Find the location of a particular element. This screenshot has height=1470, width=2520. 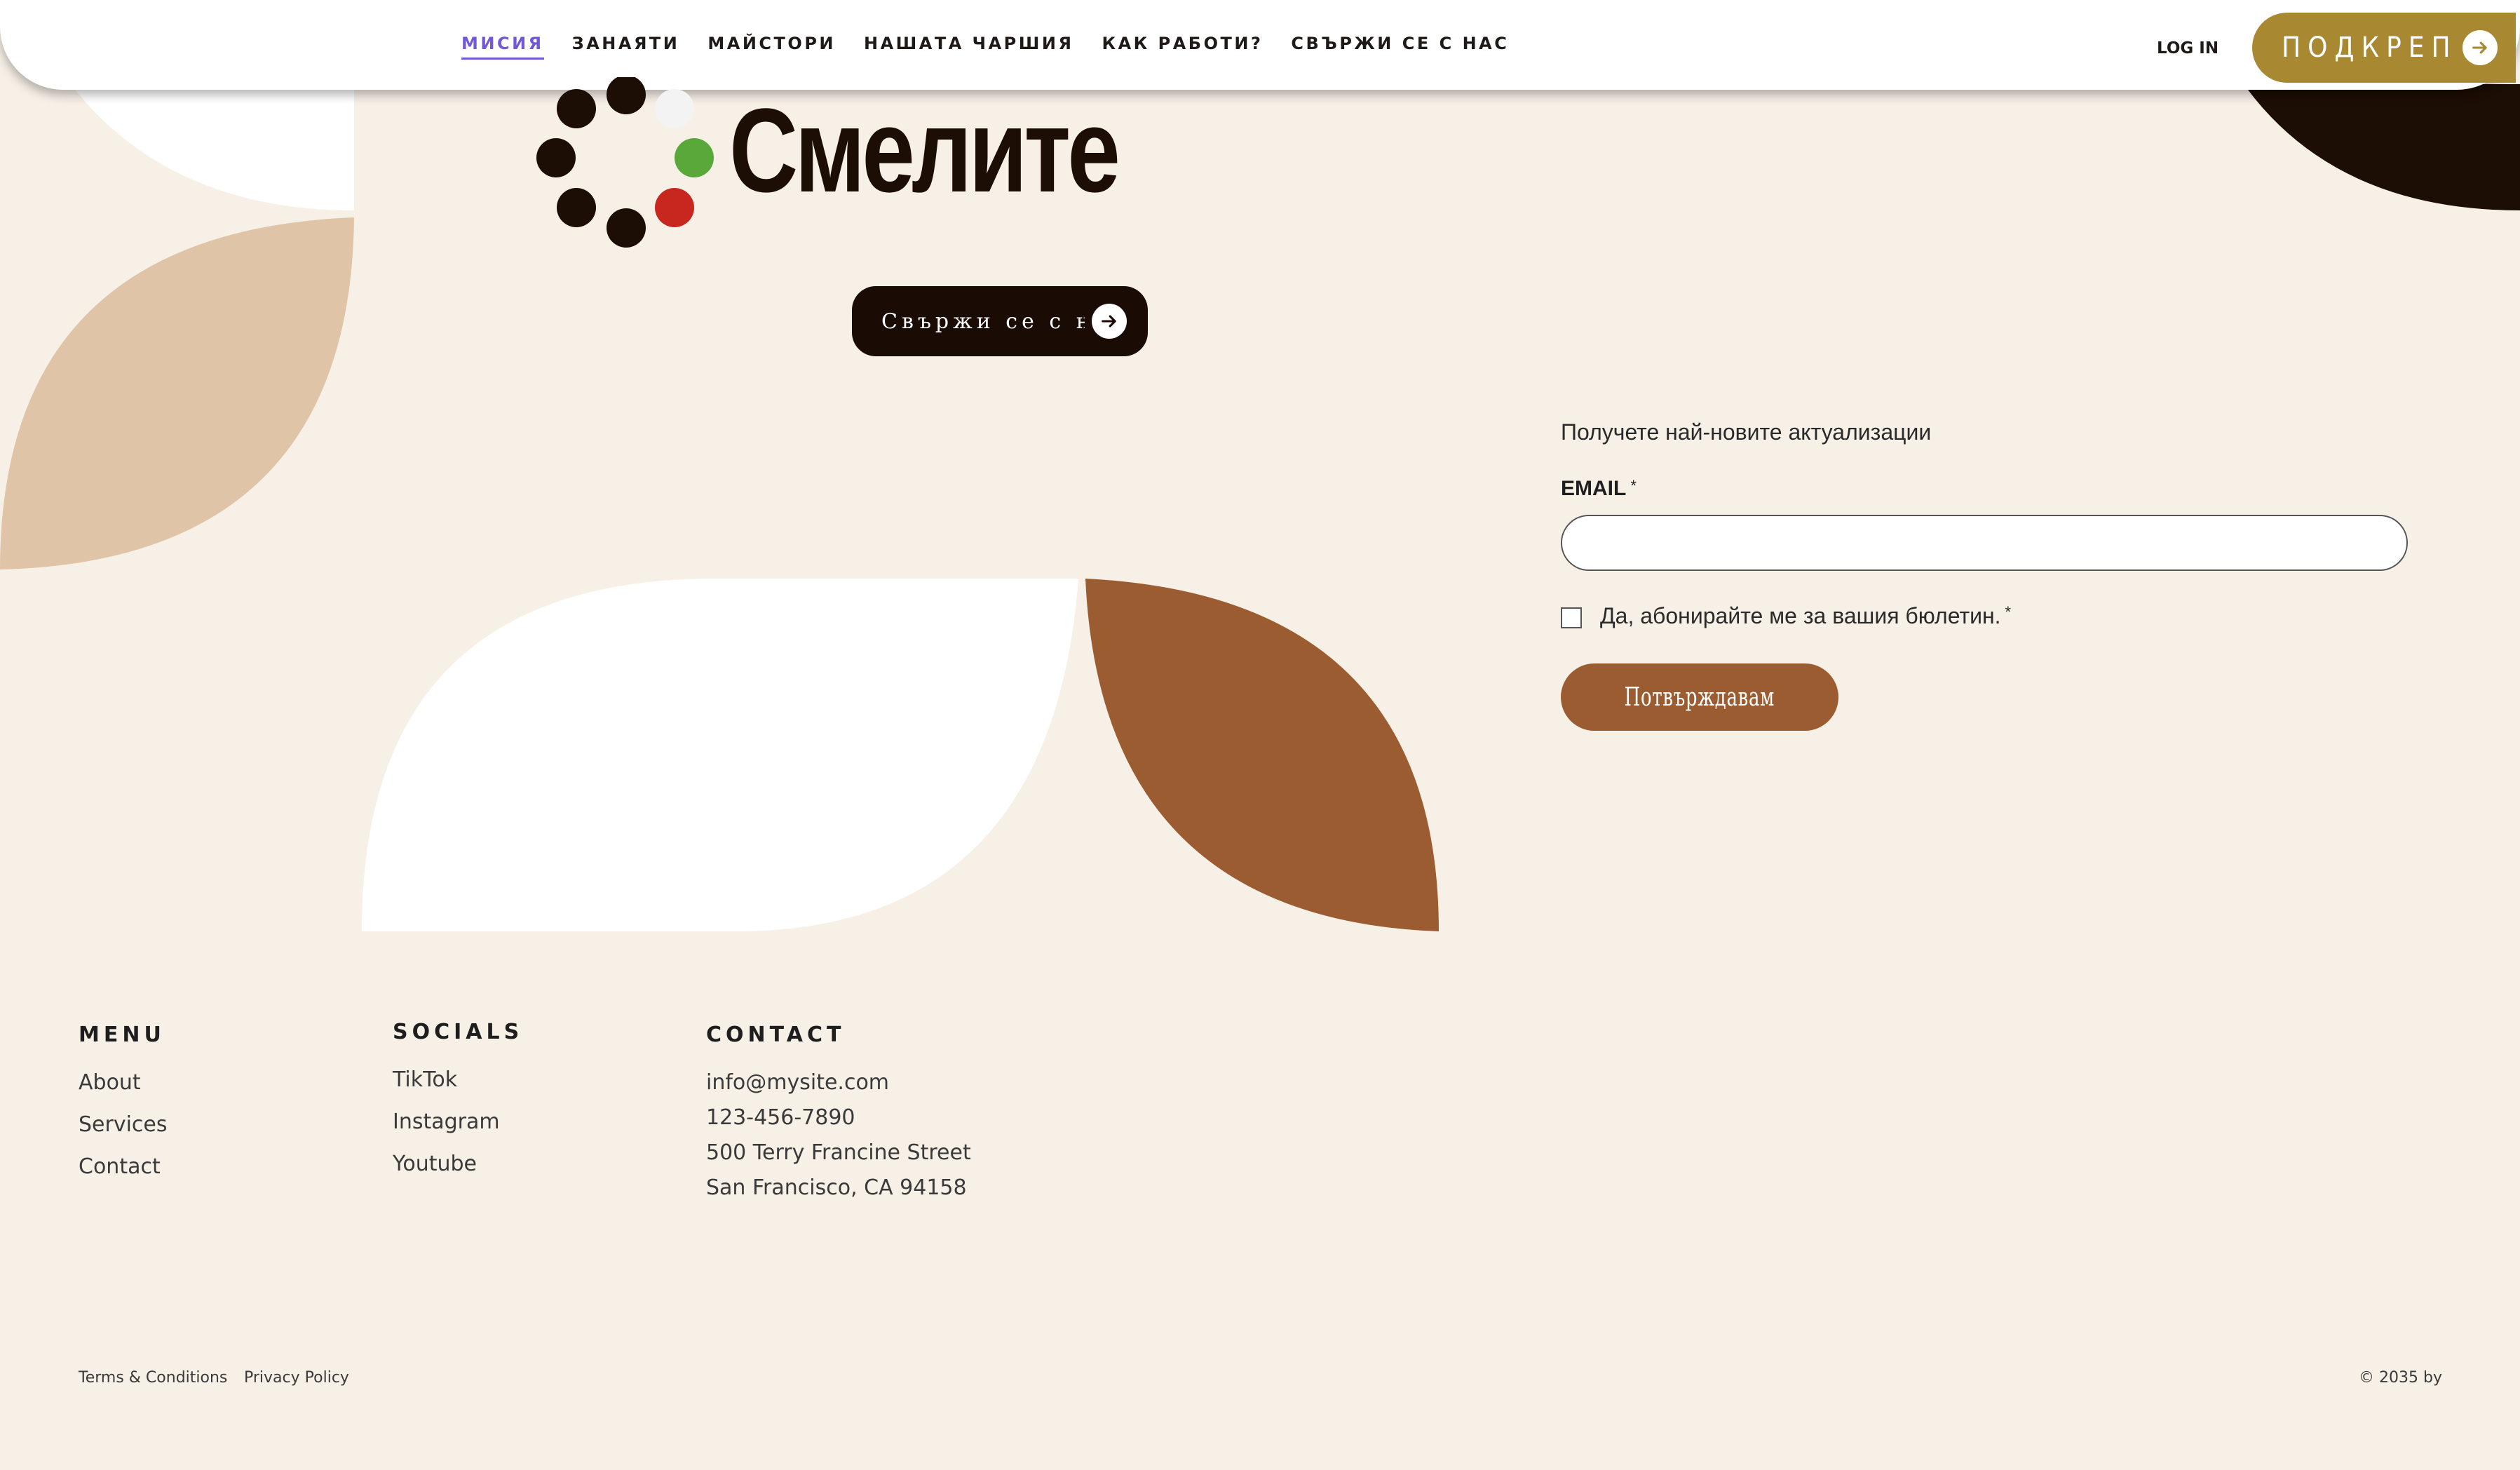

nav-item-mission: МИСИЯ is located at coordinates (502, 47).